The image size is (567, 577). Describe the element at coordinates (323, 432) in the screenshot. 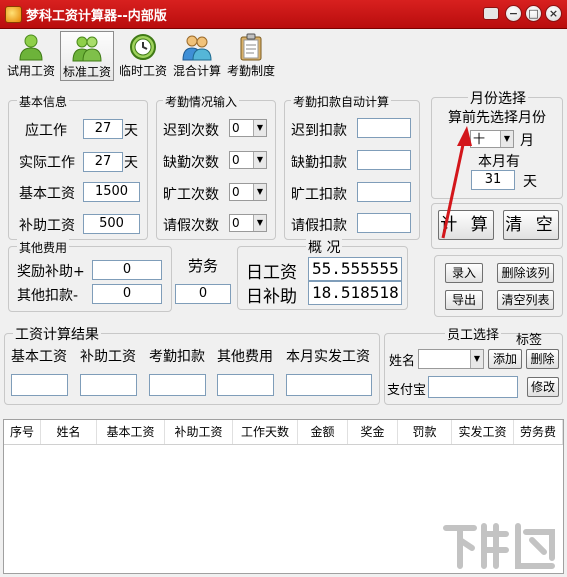

I see `table-header-cell: 金额` at that location.